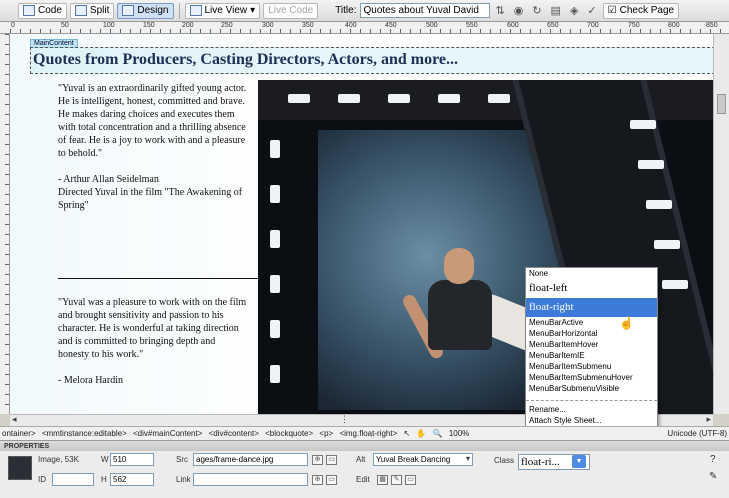 The image size is (729, 498). I want to click on browse-folder-icon: ▭, so click(331, 460).